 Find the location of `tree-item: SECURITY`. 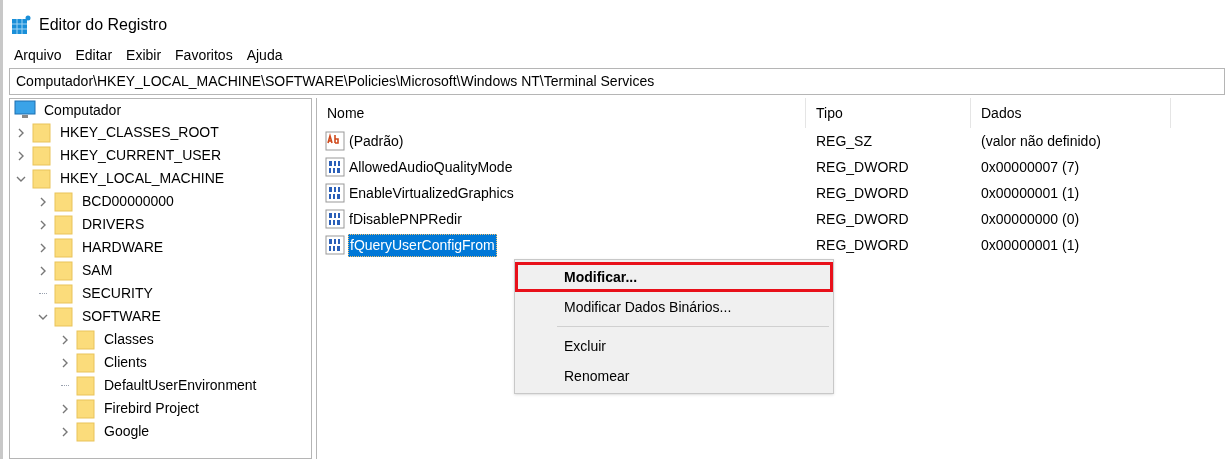

tree-item: SECURITY is located at coordinates (117, 293).